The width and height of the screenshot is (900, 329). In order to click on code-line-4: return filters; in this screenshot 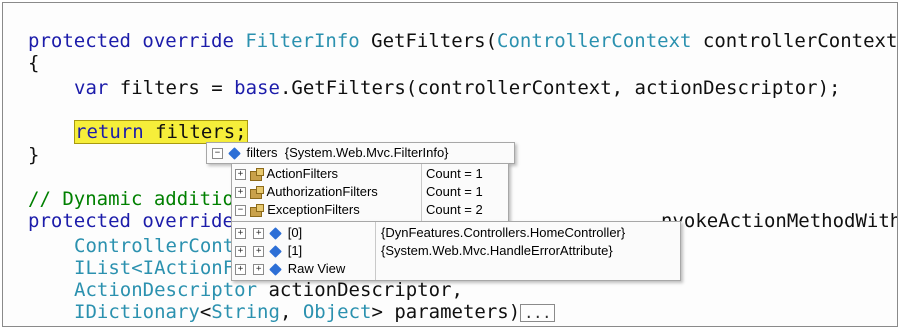, I will do `click(161, 132)`.